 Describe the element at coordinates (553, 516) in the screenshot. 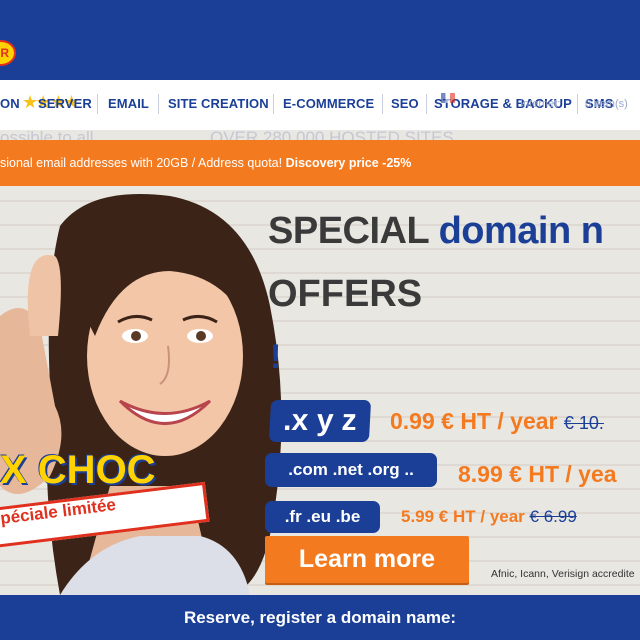

I see `old-price-fr-eu-be: € 6.99` at that location.